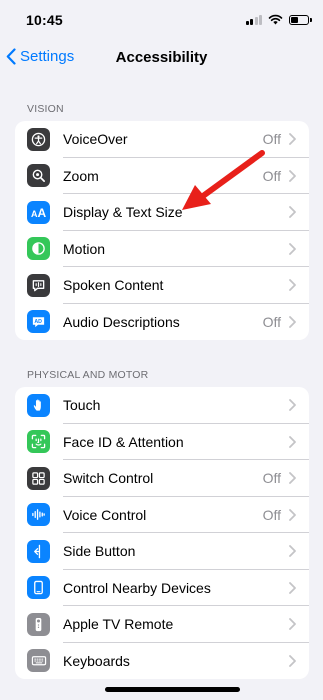 The width and height of the screenshot is (323, 700). I want to click on voiceover-icon, so click(38, 139).